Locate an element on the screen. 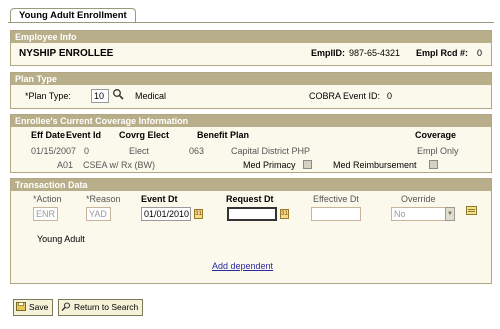 Image resolution: width=500 pixels, height=329 pixels. save-icon is located at coordinates (21, 306).